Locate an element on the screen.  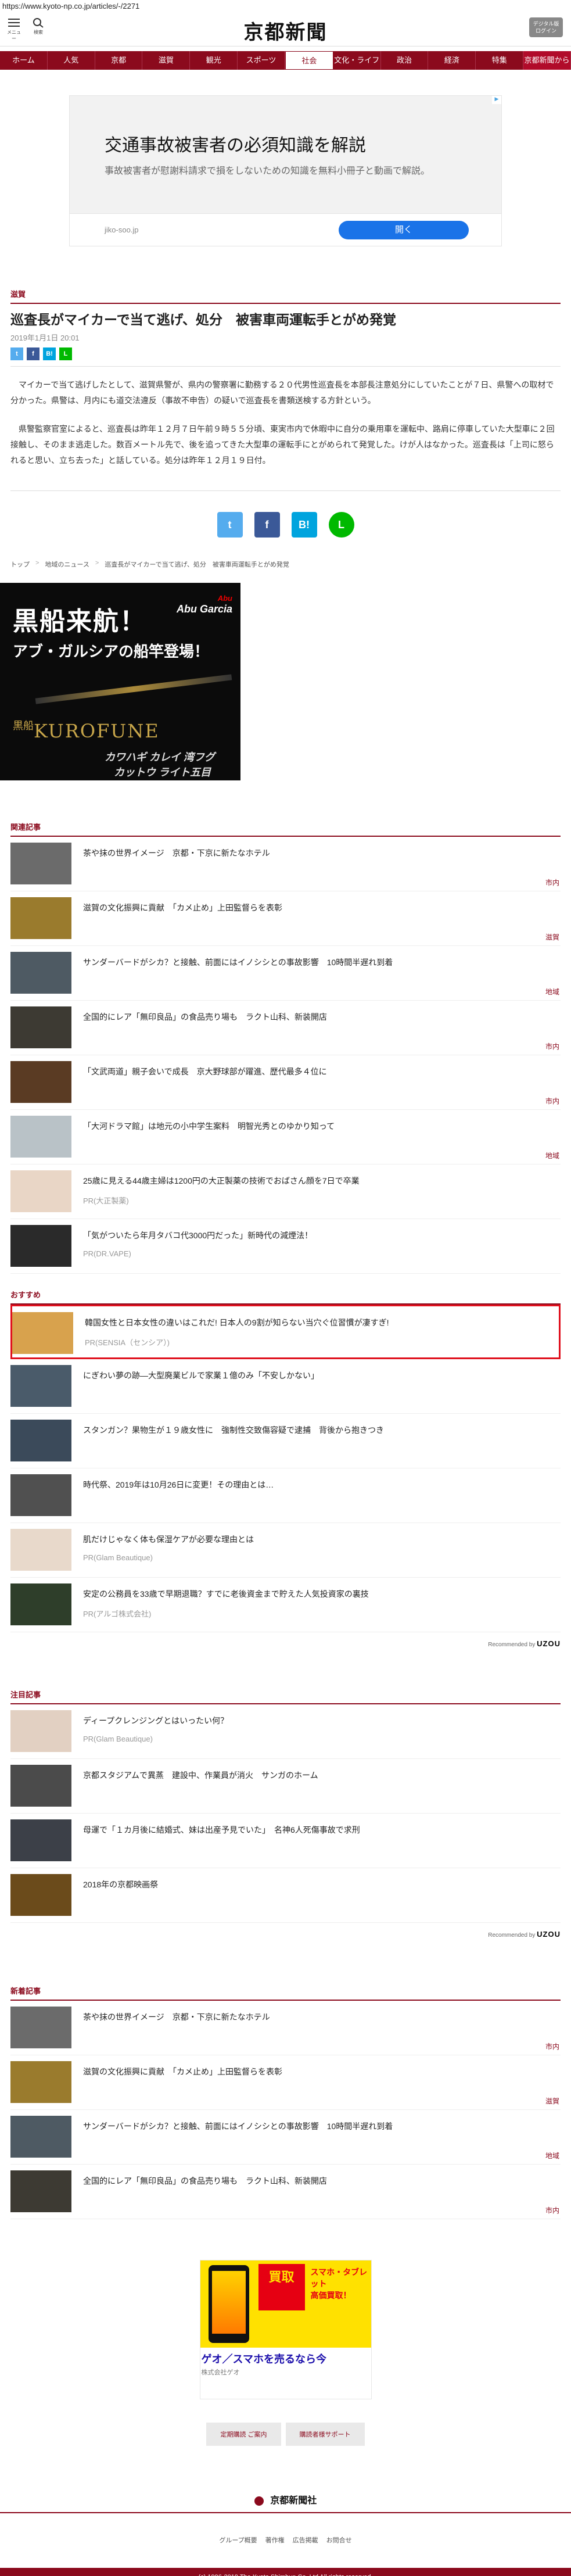
ad-open-button: 開く is located at coordinates (404, 230).